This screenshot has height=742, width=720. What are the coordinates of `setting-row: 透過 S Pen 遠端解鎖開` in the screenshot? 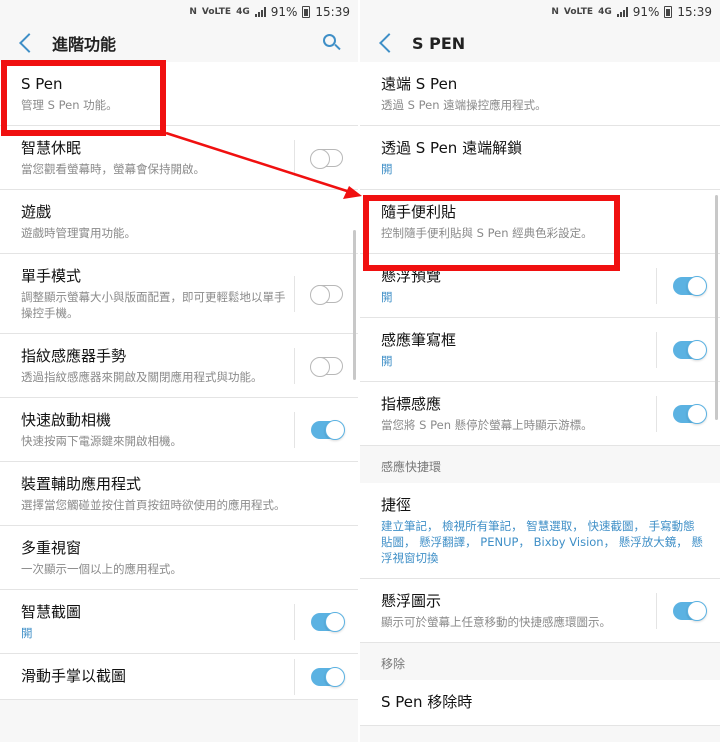 It's located at (540, 158).